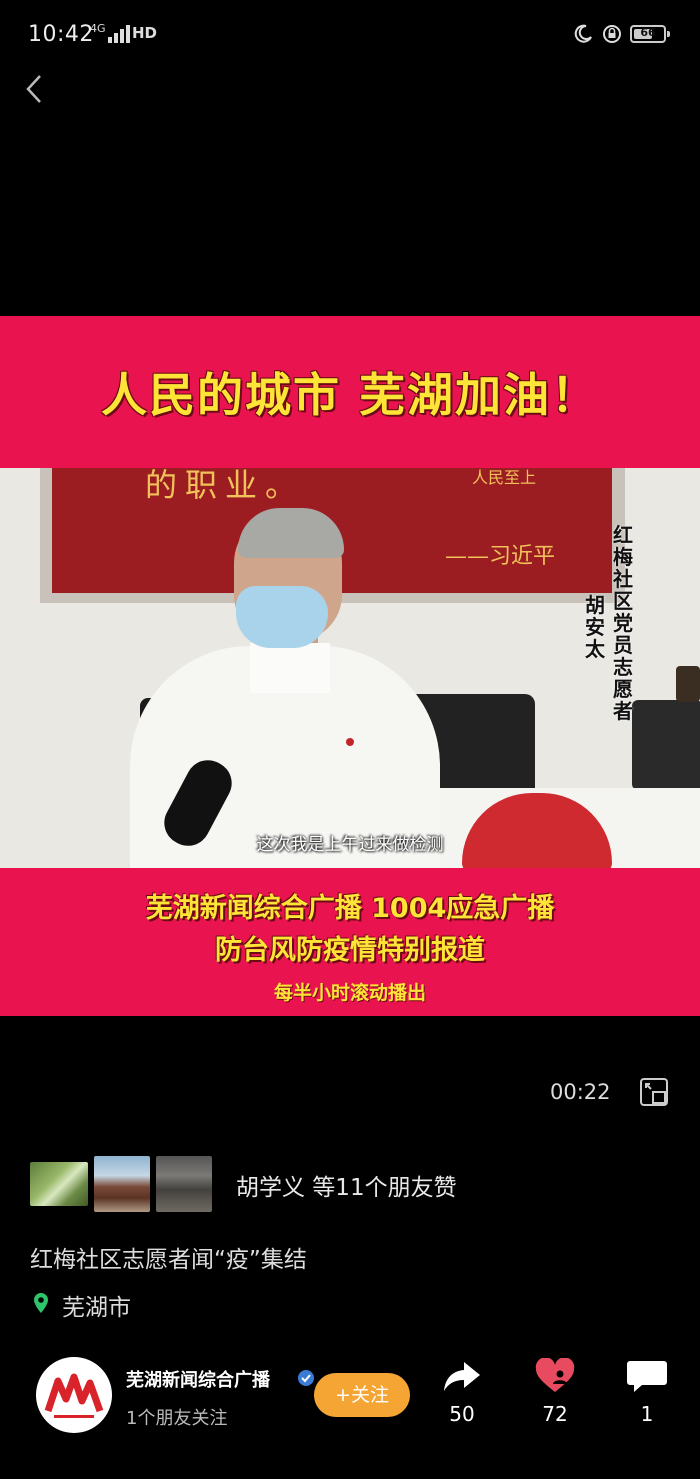  Describe the element at coordinates (145, 33) in the screenshot. I see `hd-indicator: HD` at that location.